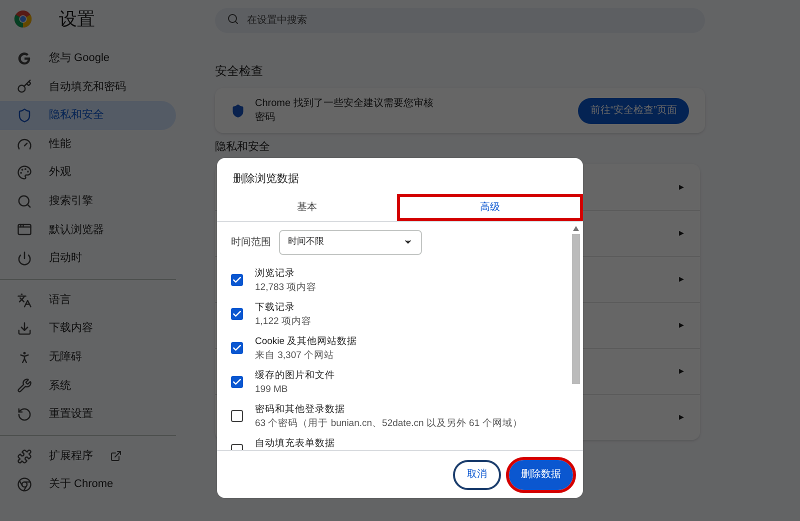 This screenshot has height=521, width=800. I want to click on external-link-icon, so click(116, 456).